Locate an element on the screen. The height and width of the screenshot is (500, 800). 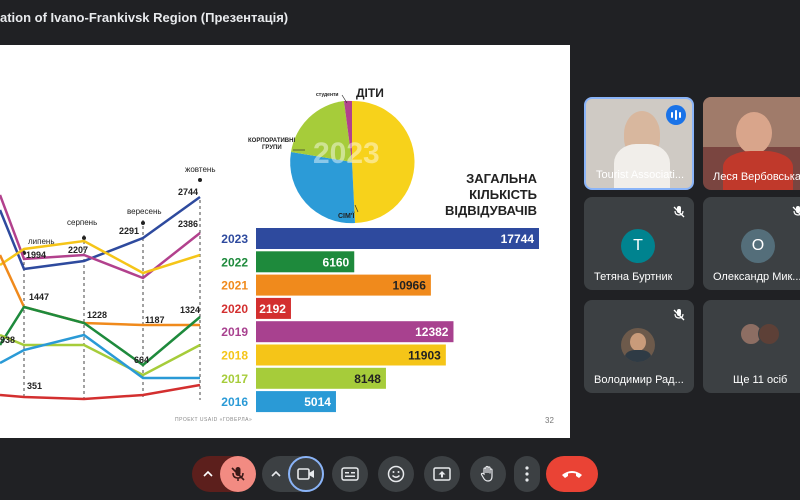
pie-label-corporate-2: ГРУПИ is located at coordinates (272, 148).